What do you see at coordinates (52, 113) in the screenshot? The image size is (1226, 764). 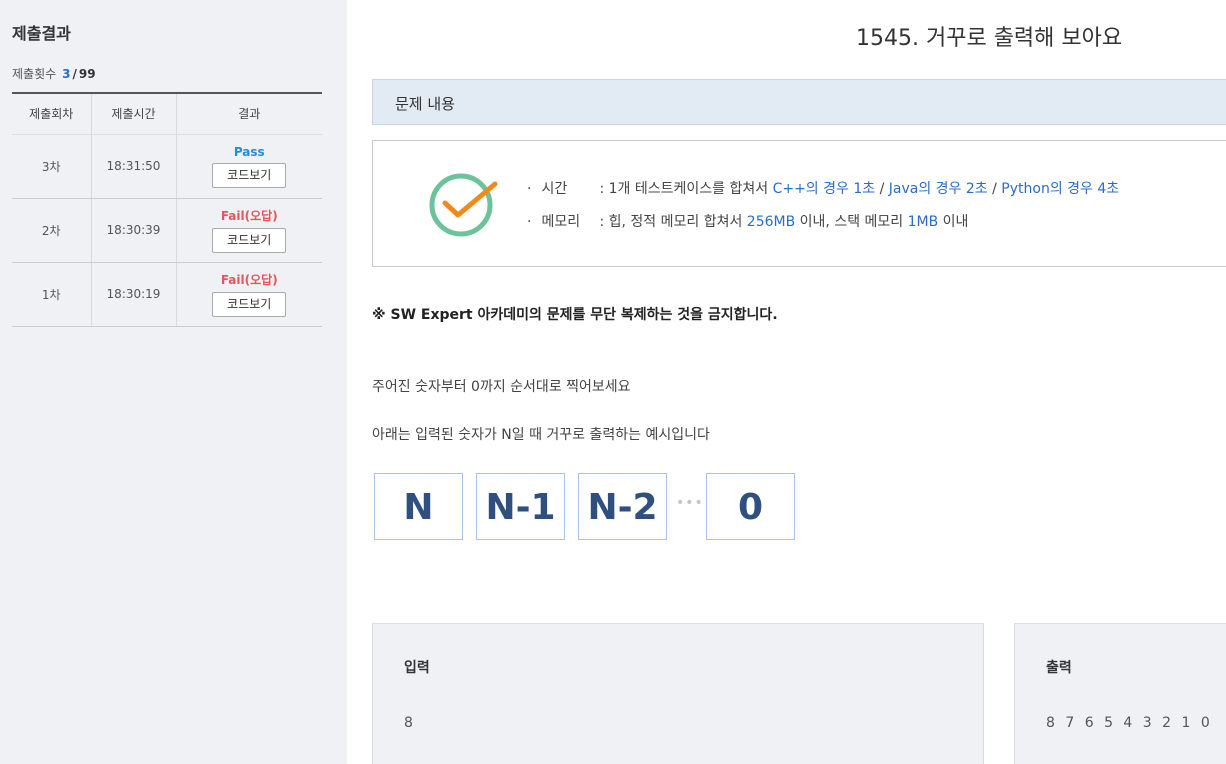 I see `header-round: 제출회차` at bounding box center [52, 113].